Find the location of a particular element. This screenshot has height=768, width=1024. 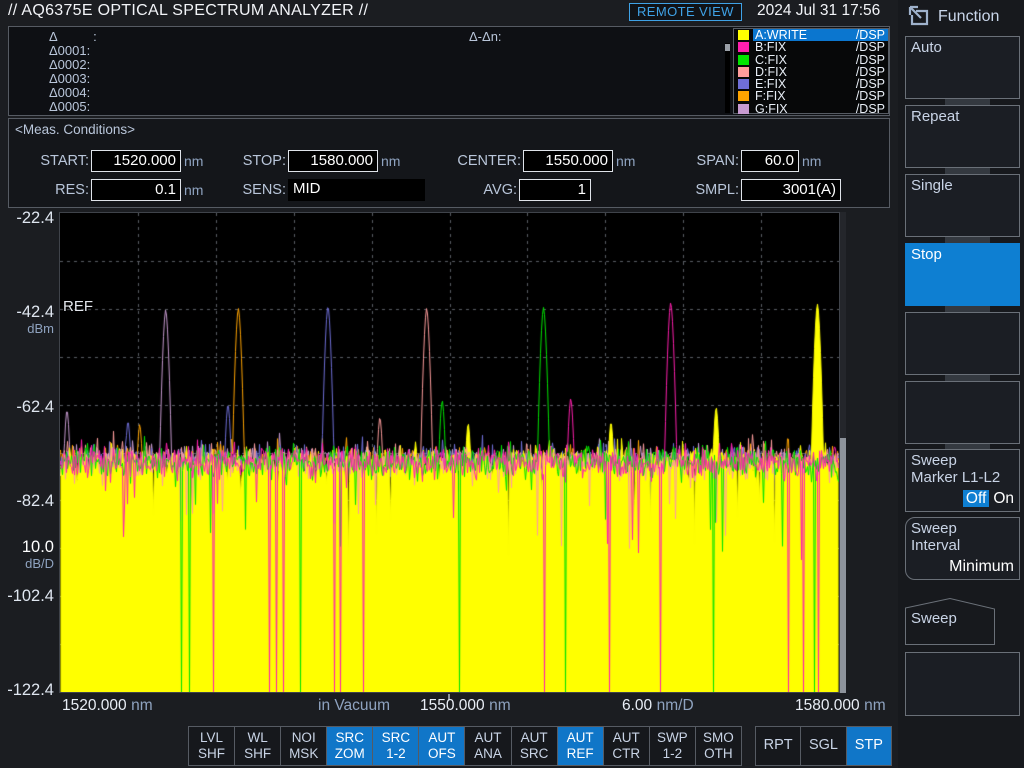

toolbar-g1-cell: SWP 1-2 is located at coordinates (672, 746).